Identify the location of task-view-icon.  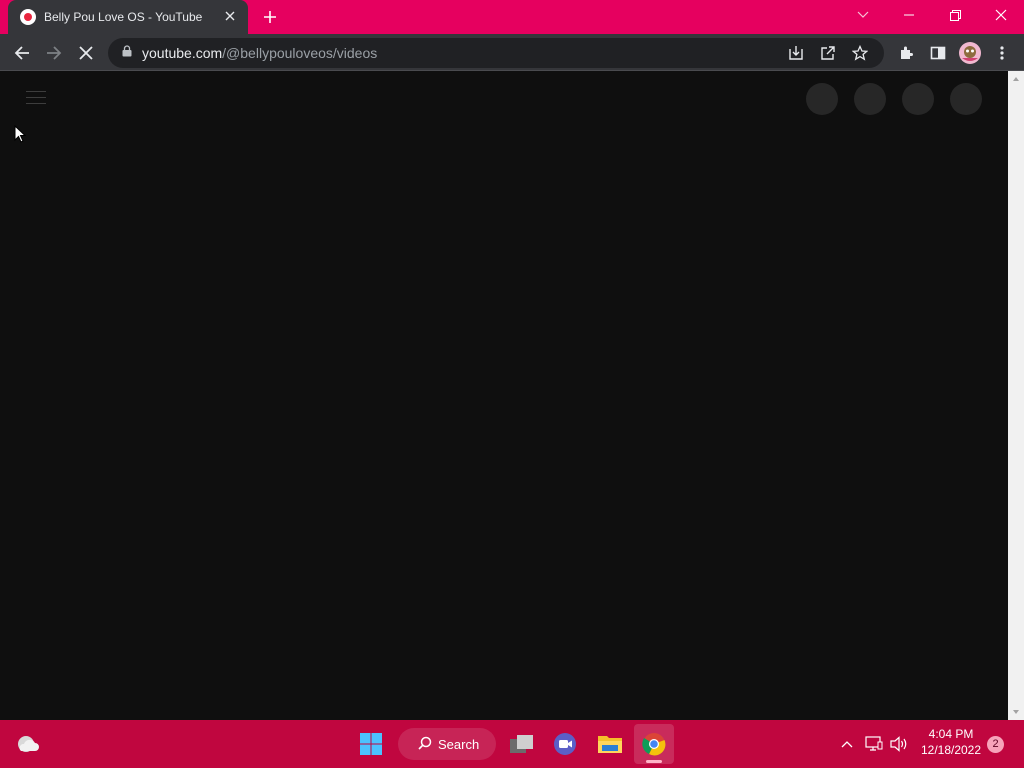
(522, 744).